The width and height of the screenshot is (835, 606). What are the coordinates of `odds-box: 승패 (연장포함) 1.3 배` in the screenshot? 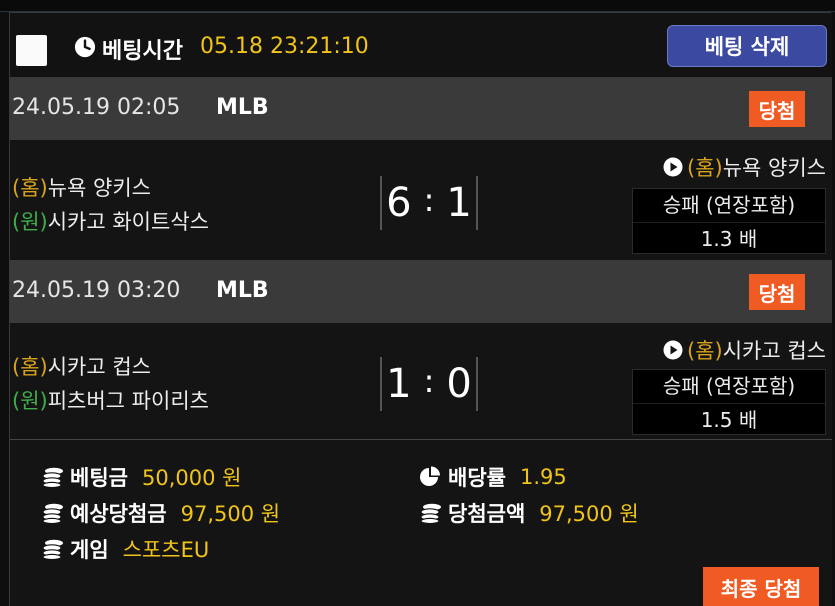 It's located at (729, 221).